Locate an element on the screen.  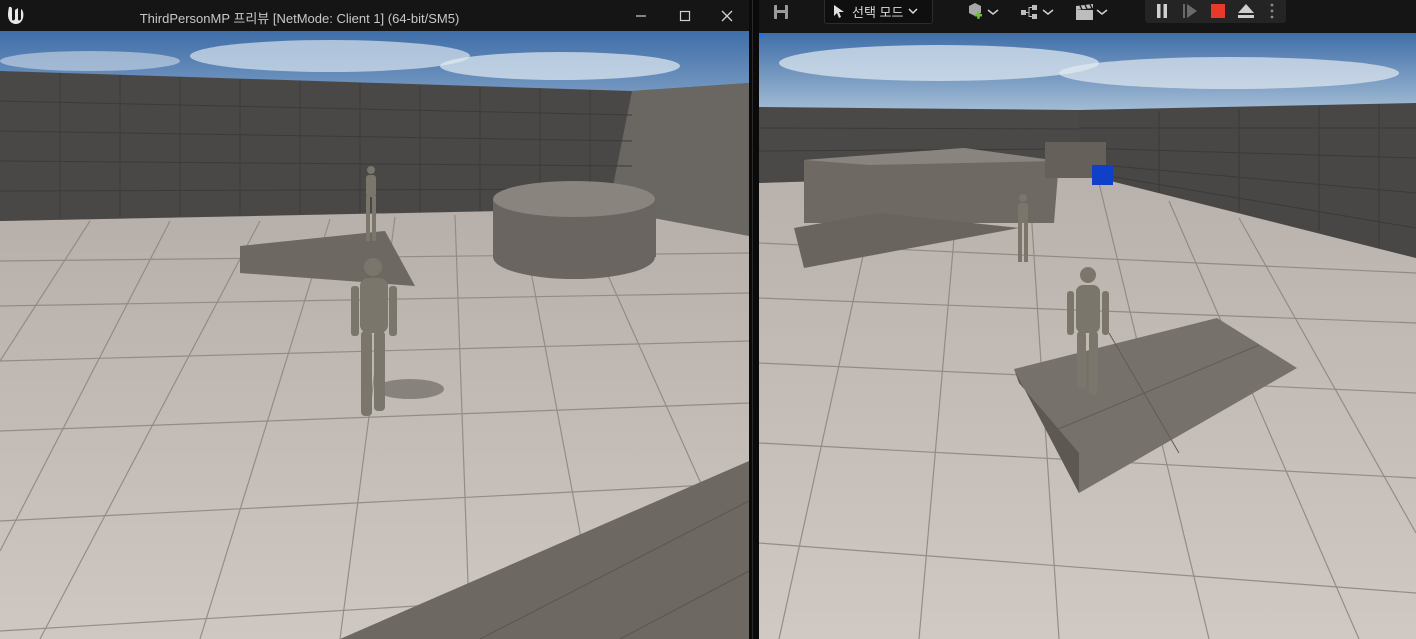
minimize-button is located at coordinates (641, 15).